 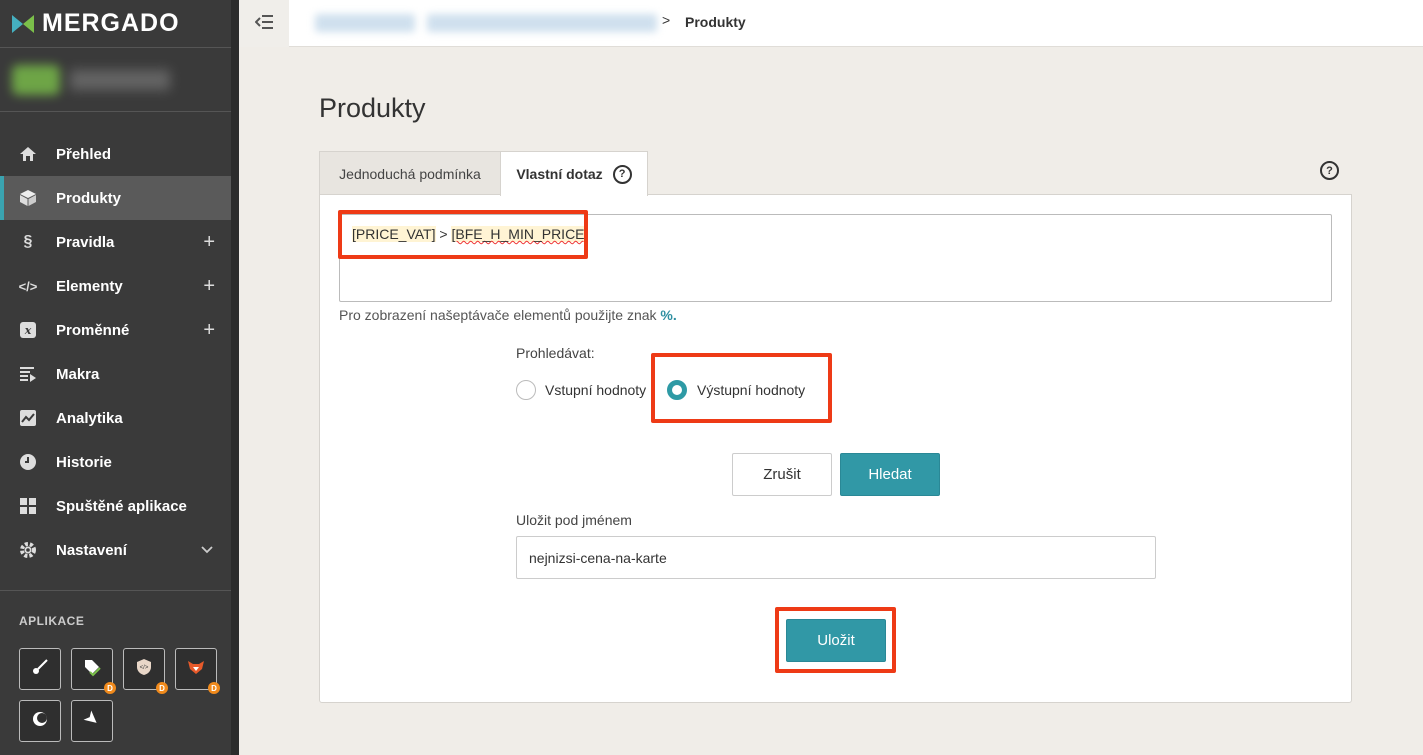 What do you see at coordinates (52, 621) in the screenshot?
I see `apps-heading: APLIKACE` at bounding box center [52, 621].